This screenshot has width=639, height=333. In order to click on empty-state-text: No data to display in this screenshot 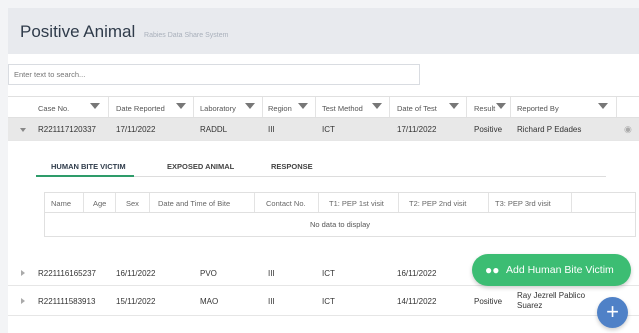, I will do `click(340, 224)`.